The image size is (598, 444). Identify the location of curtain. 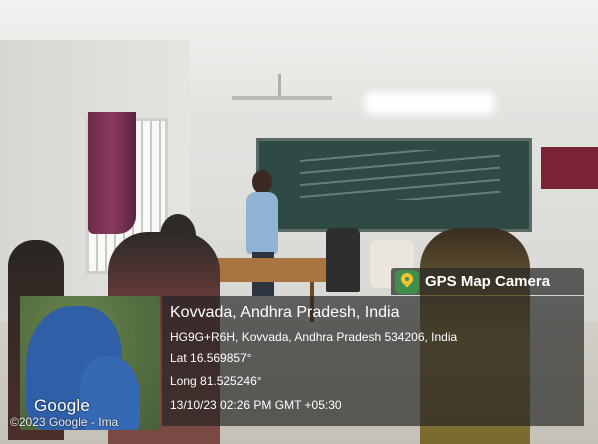
(112, 173).